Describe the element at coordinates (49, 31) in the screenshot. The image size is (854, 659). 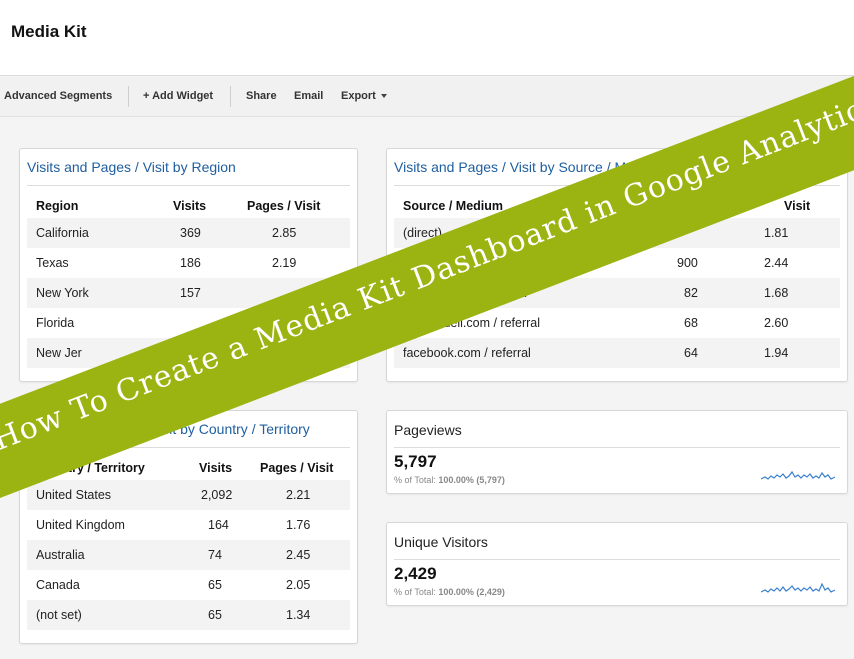
I see `page-title: Media Kit` at that location.